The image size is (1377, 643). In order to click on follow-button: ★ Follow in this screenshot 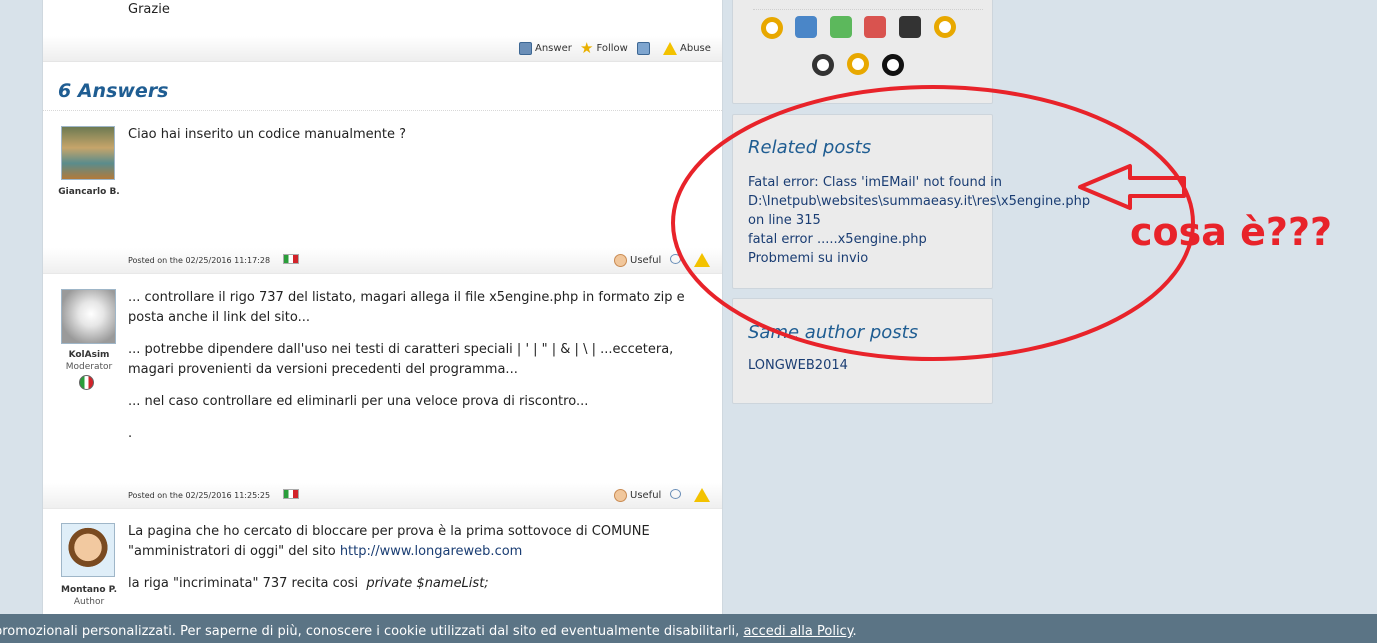, I will do `click(604, 48)`.